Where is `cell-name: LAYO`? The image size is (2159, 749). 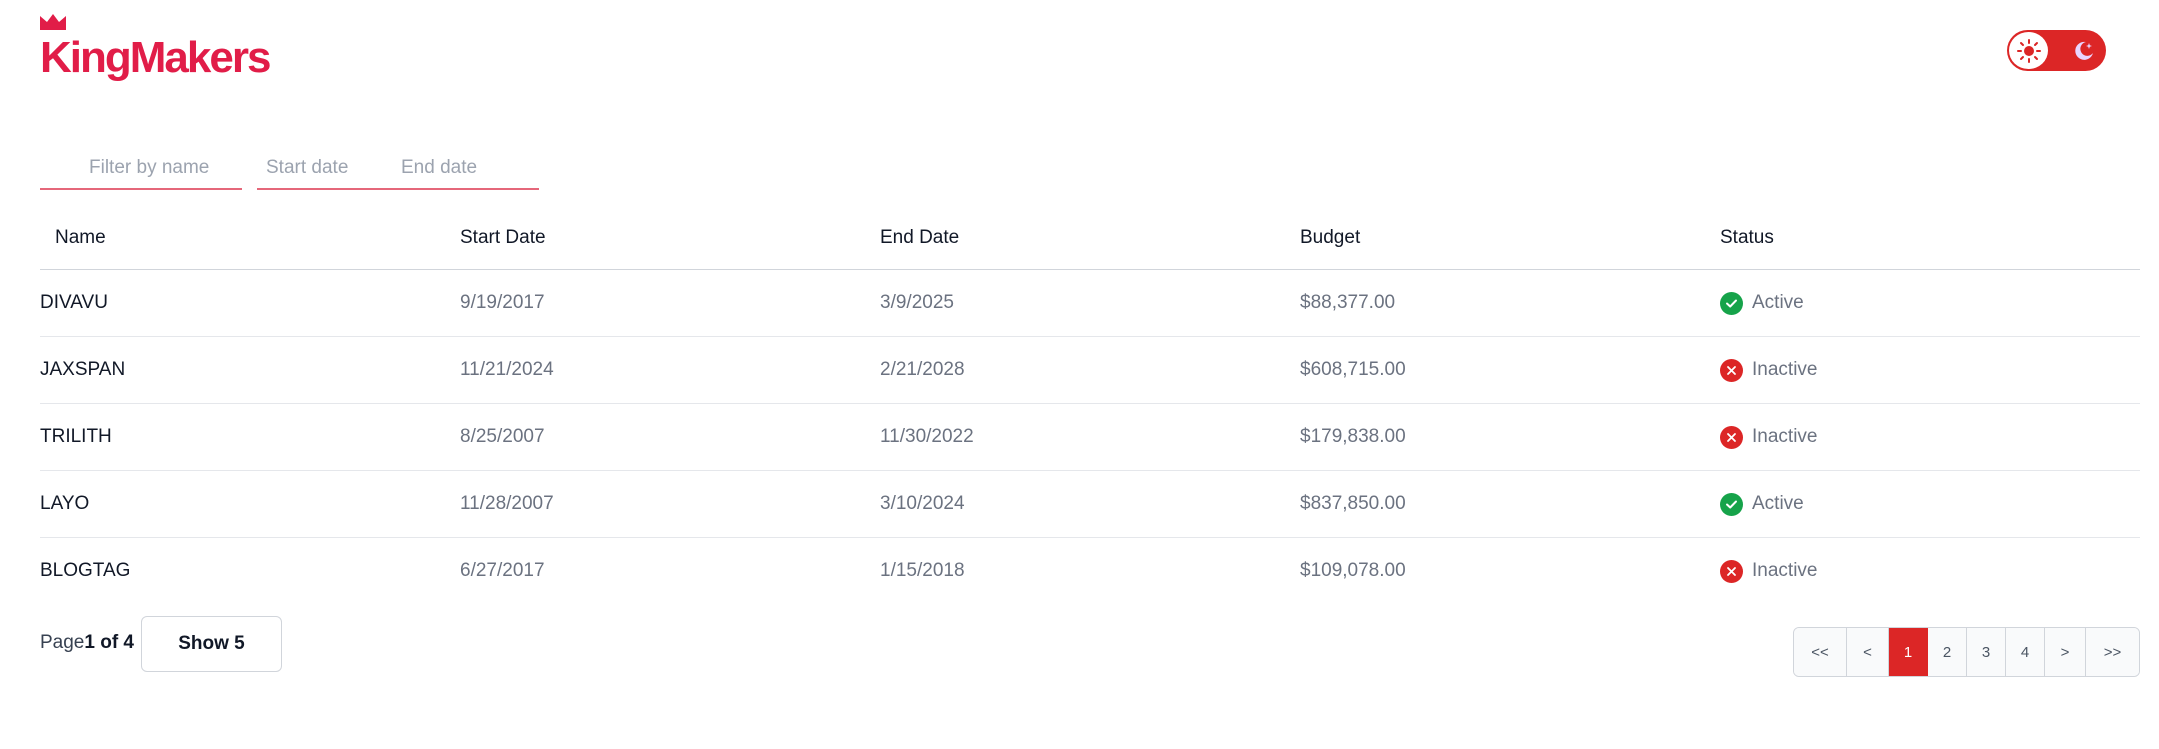
cell-name: LAYO is located at coordinates (65, 503).